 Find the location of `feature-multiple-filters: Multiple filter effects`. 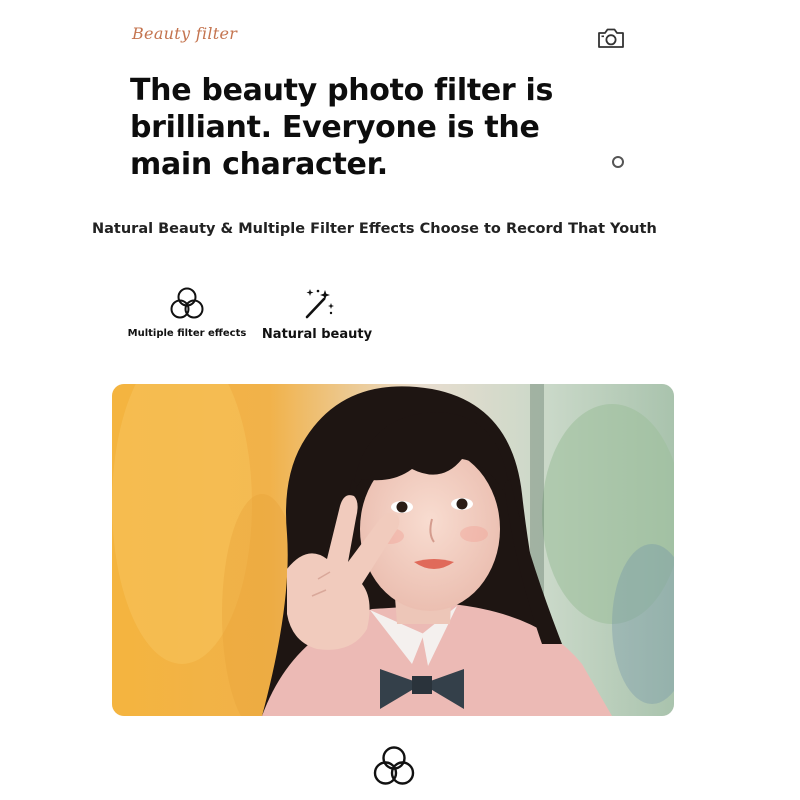

feature-multiple-filters: Multiple filter effects is located at coordinates (187, 312).